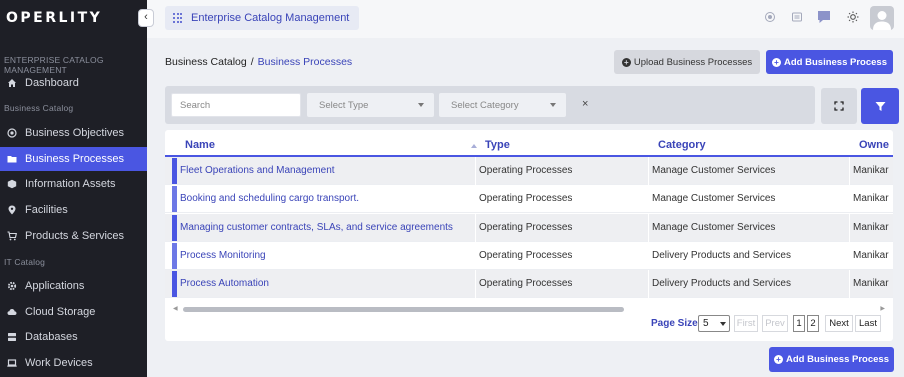 The height and width of the screenshot is (377, 904). I want to click on sidebar-item-databases: Databases, so click(73, 337).